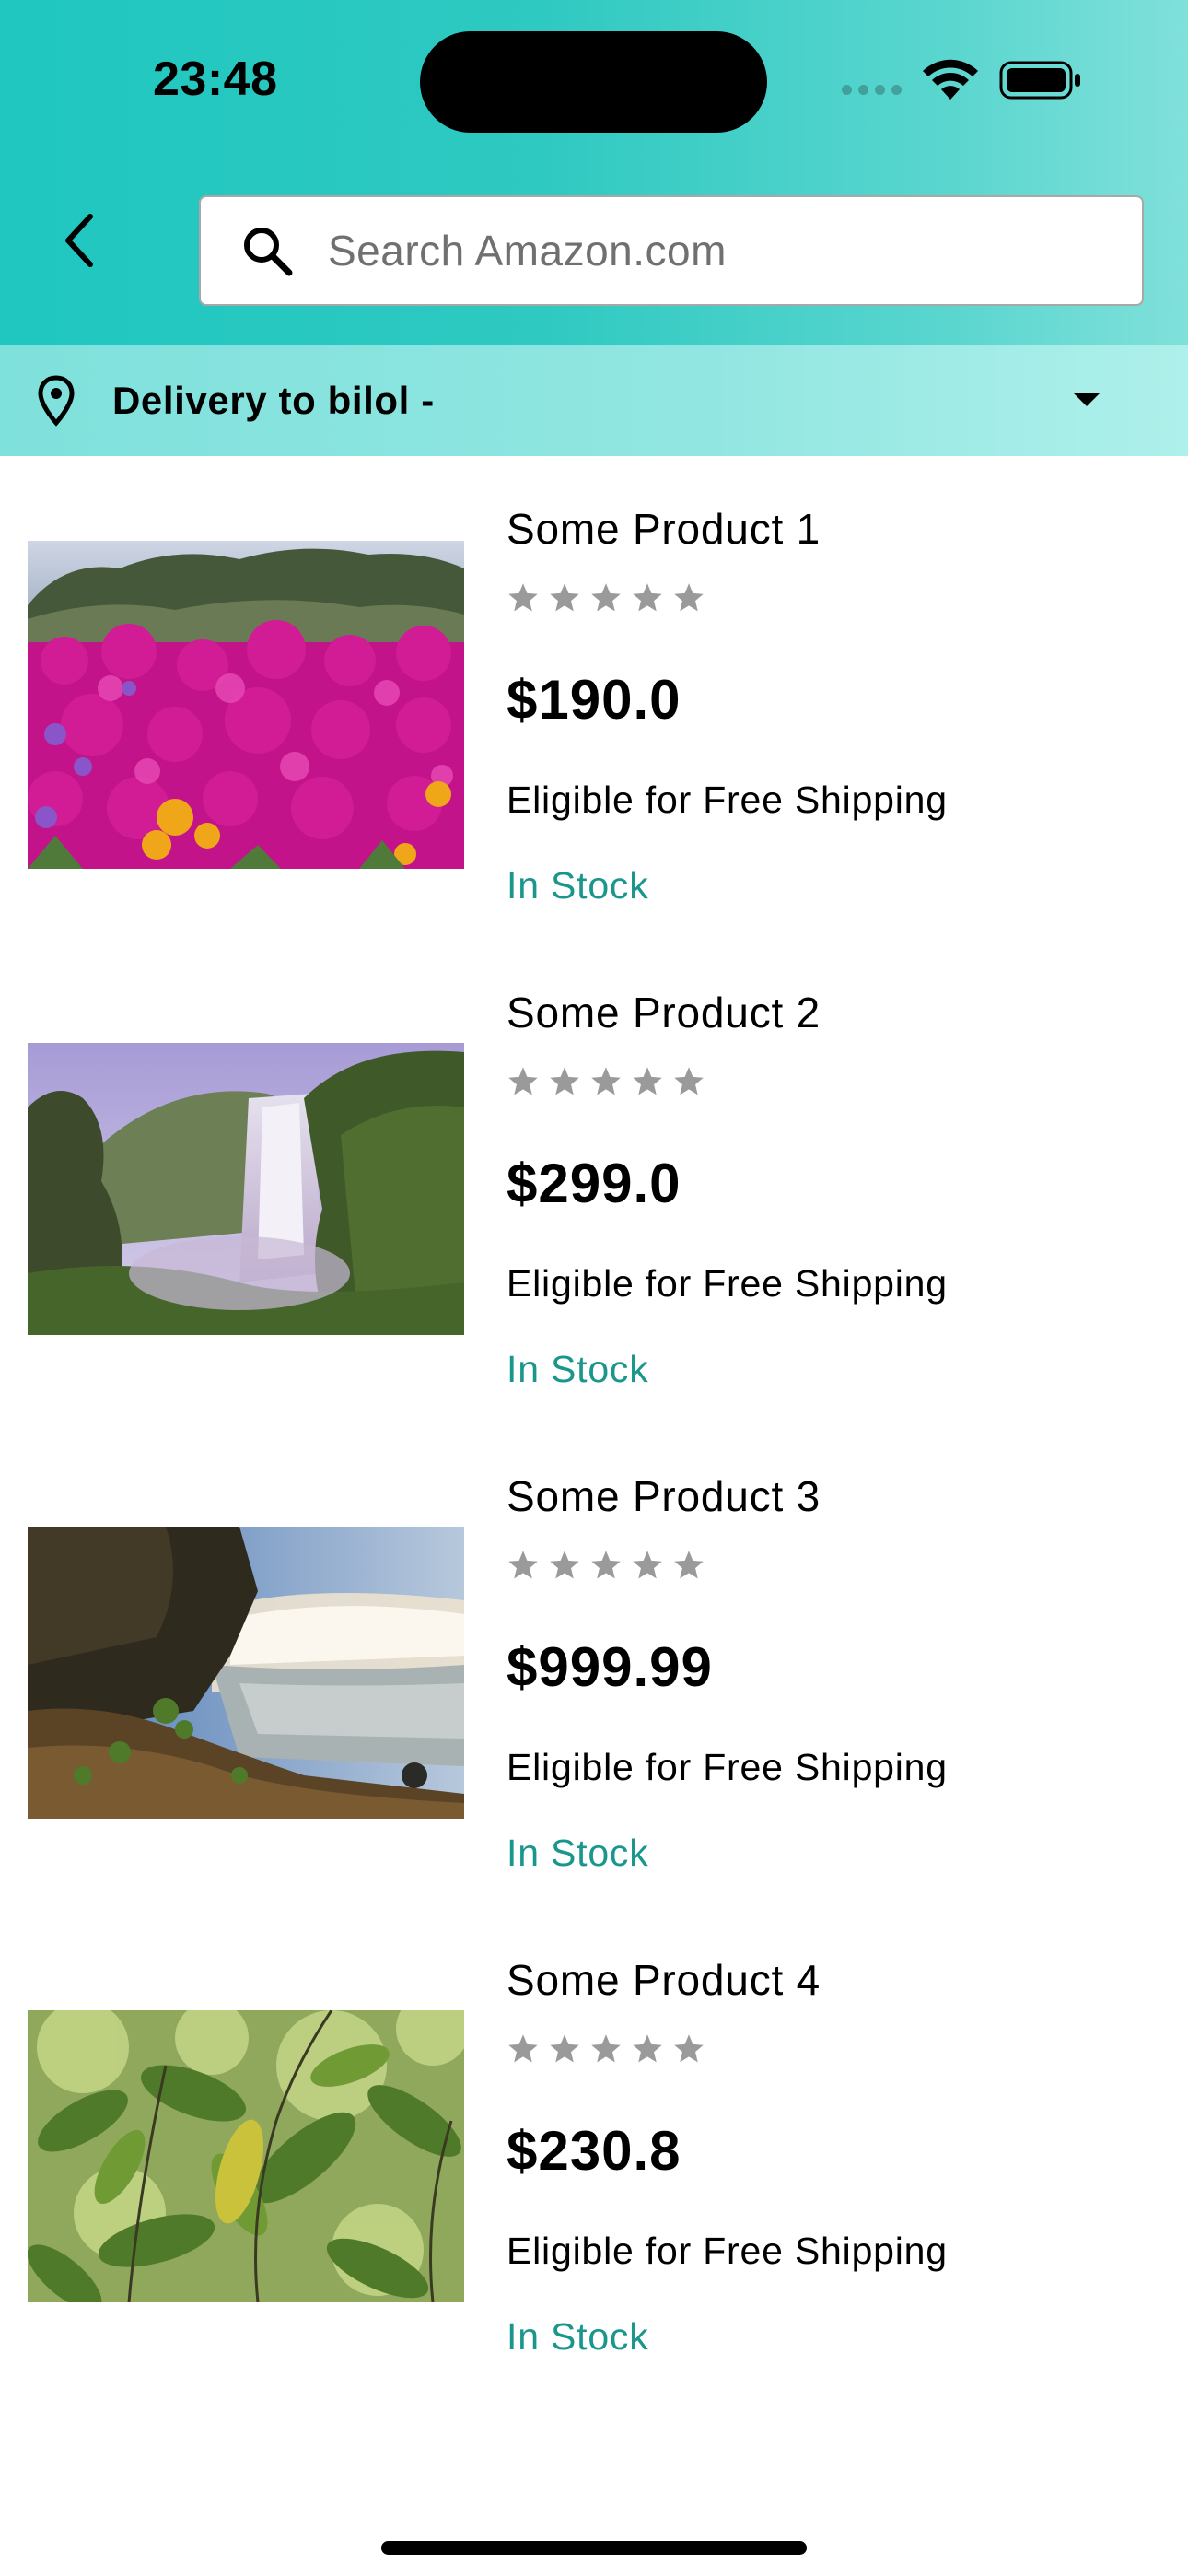 The height and width of the screenshot is (2576, 1188). I want to click on search-input: Search Amazon.com, so click(671, 250).